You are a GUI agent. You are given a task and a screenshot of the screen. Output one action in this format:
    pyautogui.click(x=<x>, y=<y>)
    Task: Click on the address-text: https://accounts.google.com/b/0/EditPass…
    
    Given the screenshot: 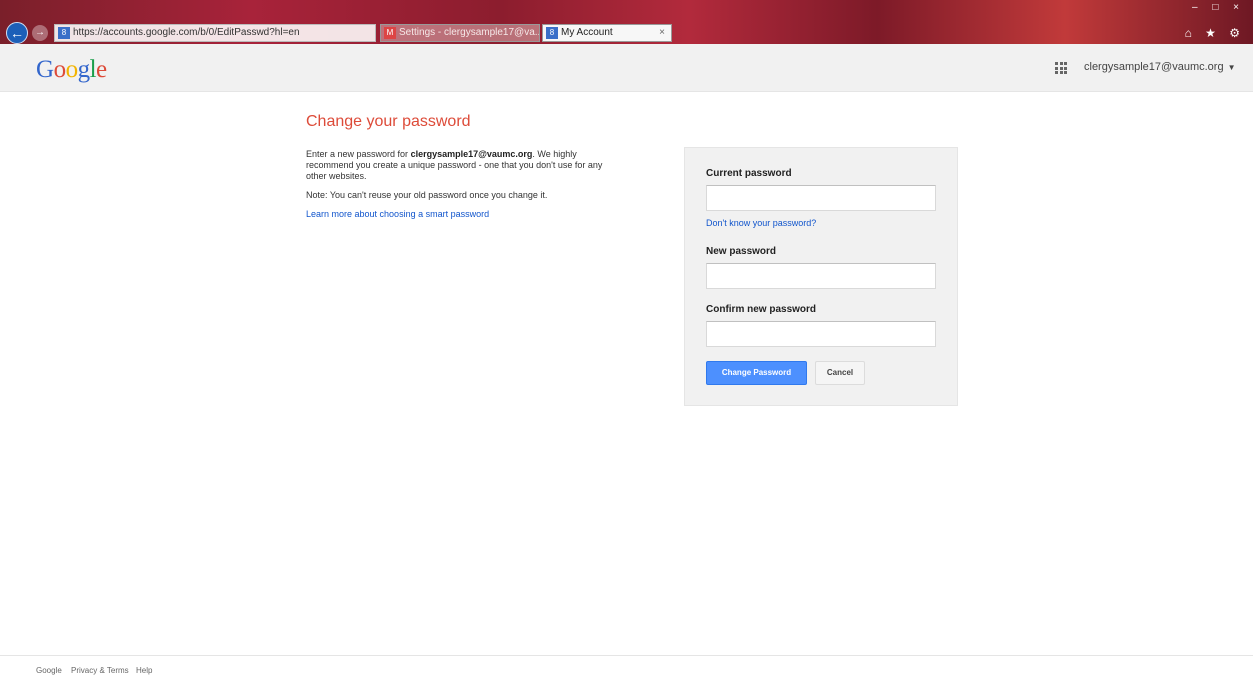 What is the action you would take?
    pyautogui.click(x=186, y=32)
    